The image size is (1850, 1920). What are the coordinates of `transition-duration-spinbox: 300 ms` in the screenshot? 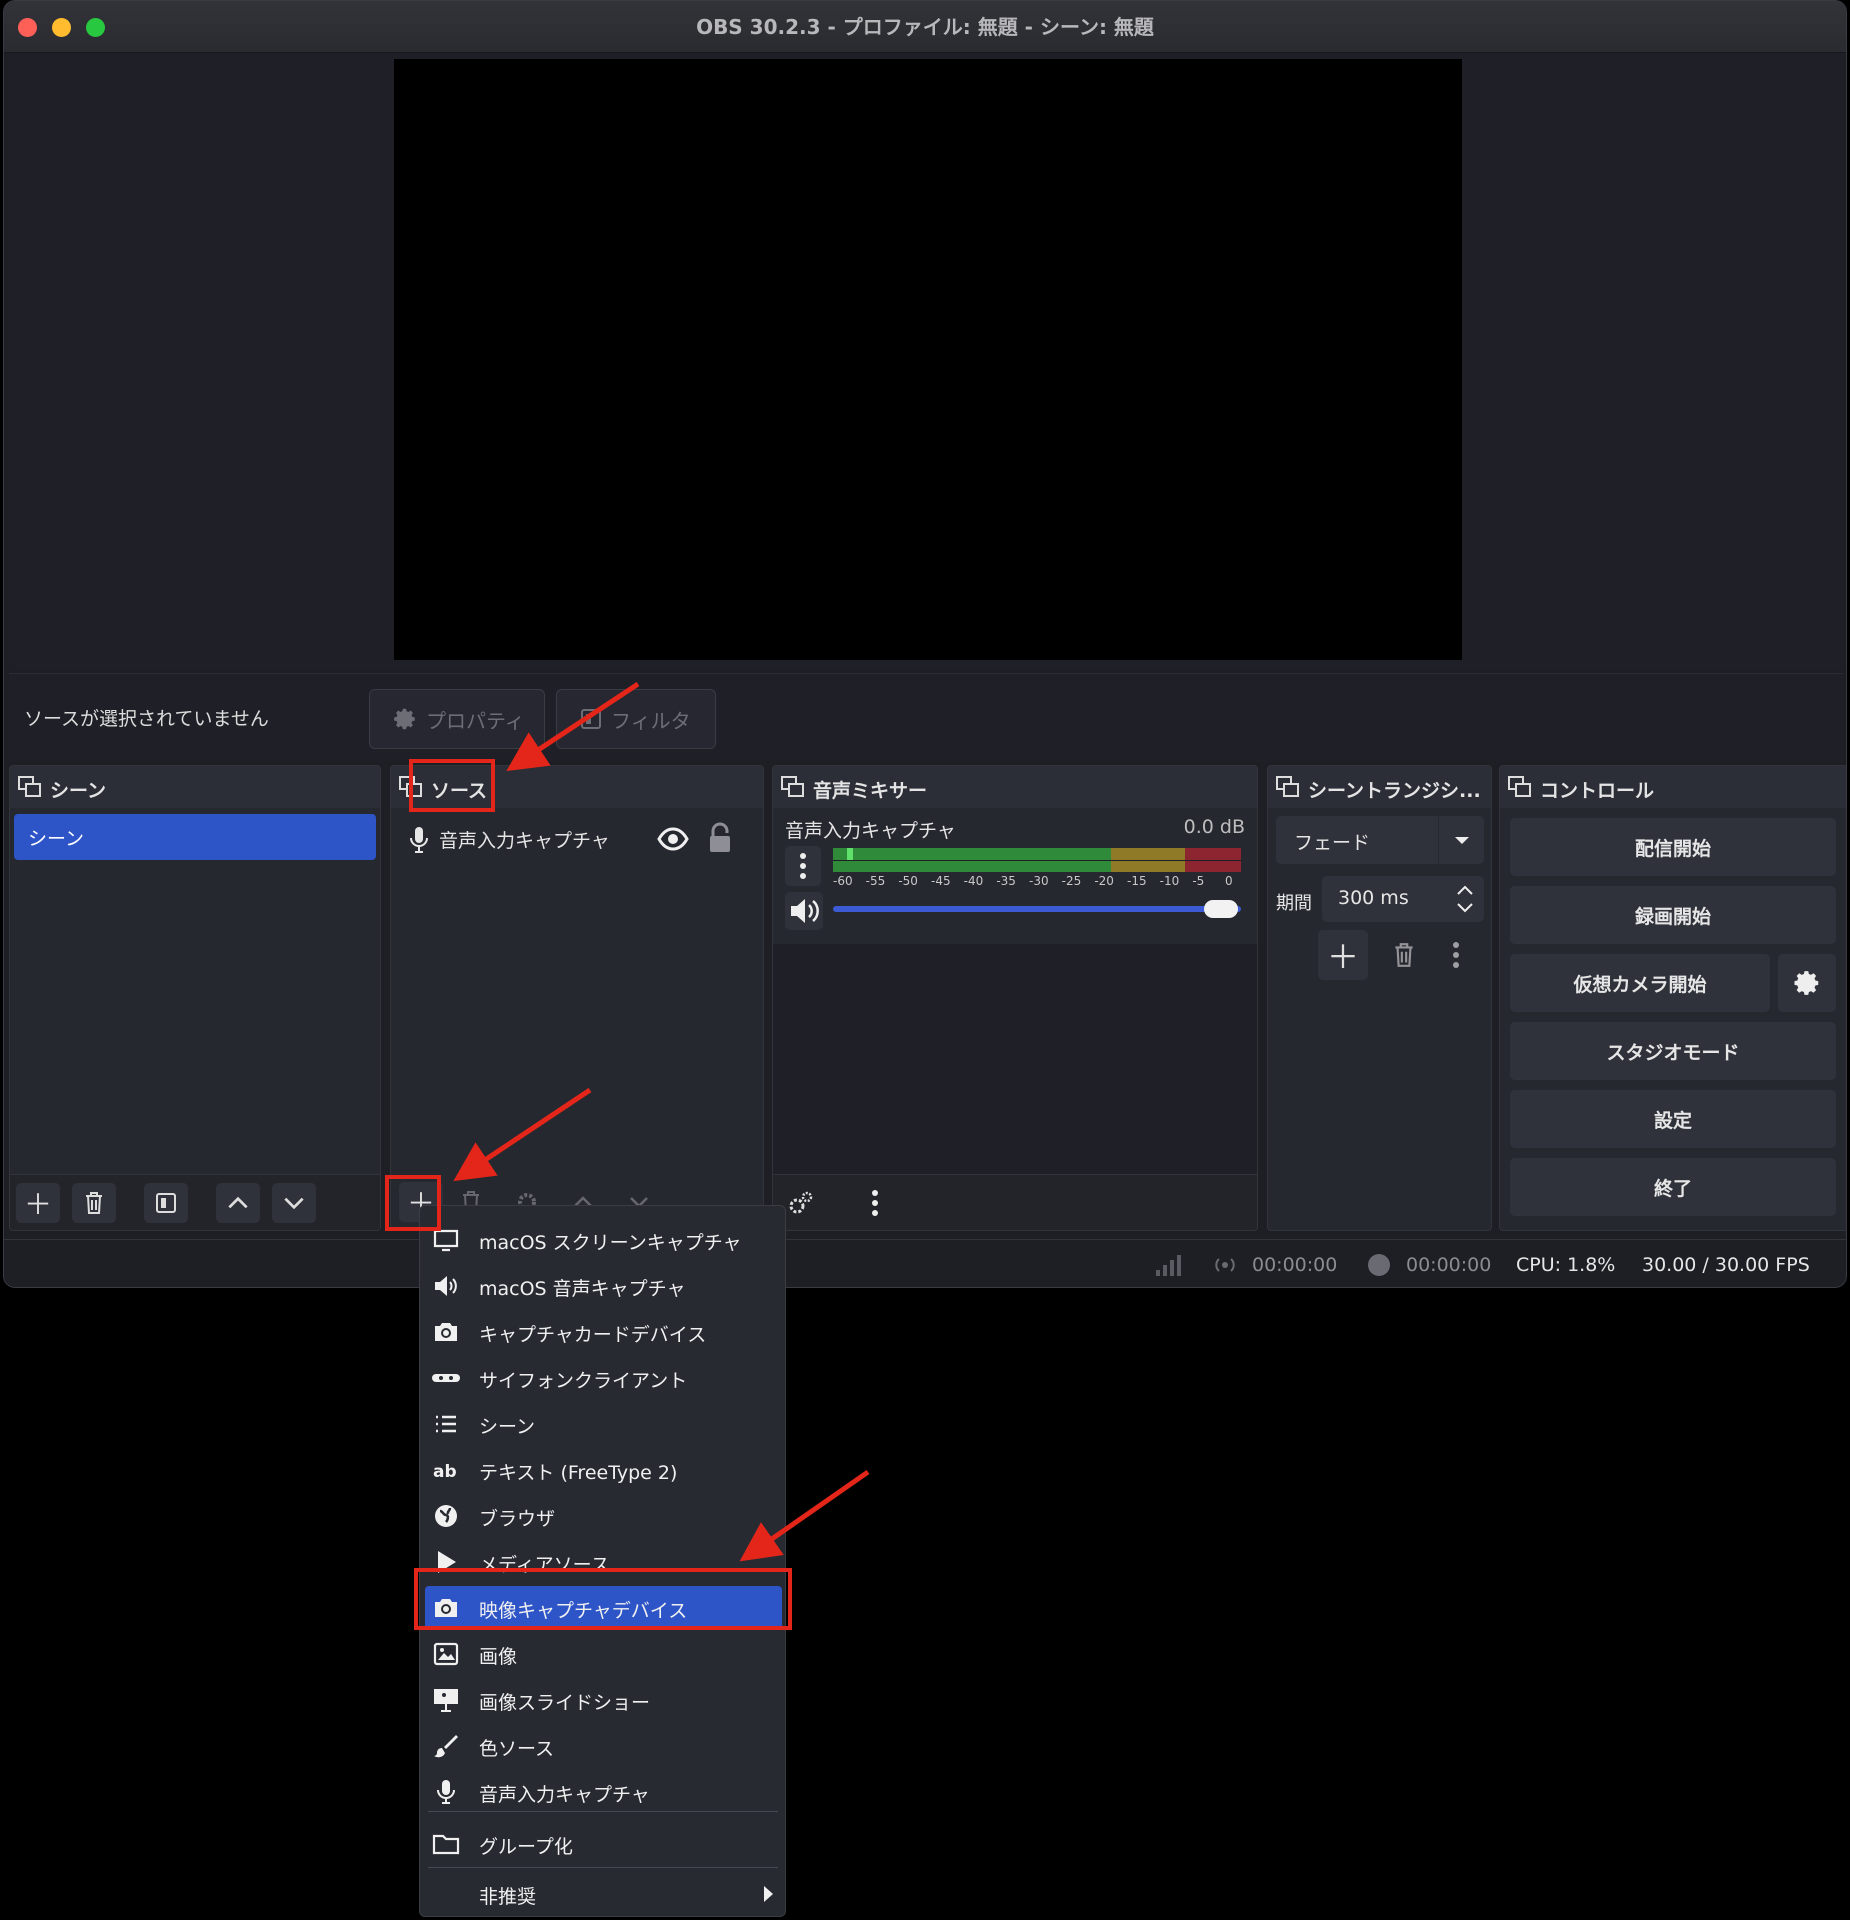 It's located at (1403, 899).